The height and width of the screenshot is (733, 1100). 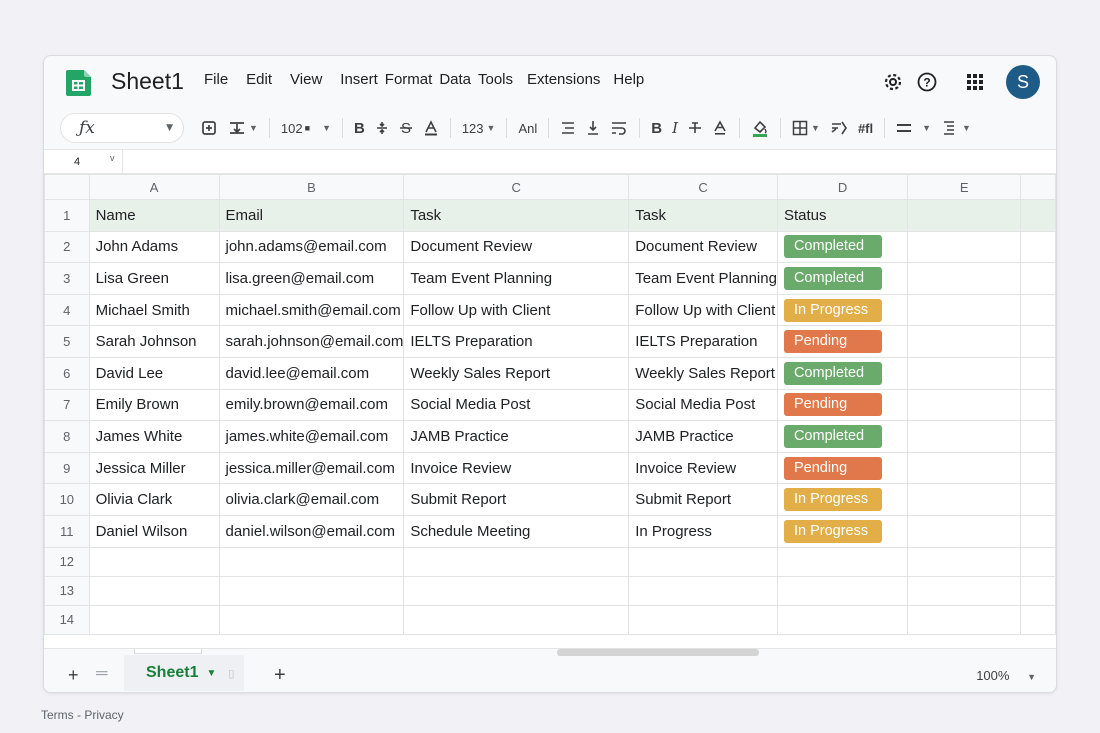 What do you see at coordinates (406, 128) in the screenshot?
I see `strikethrough-icon: S` at bounding box center [406, 128].